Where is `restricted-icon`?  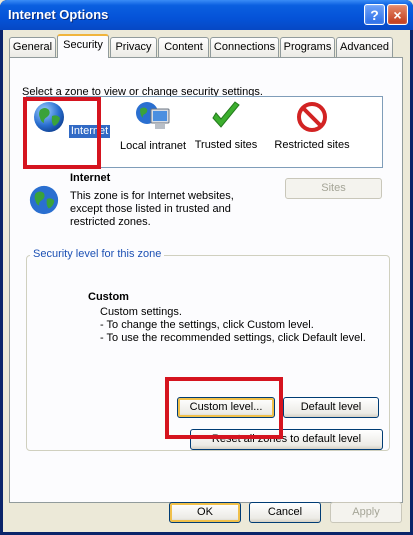
restricted-icon is located at coordinates (312, 117).